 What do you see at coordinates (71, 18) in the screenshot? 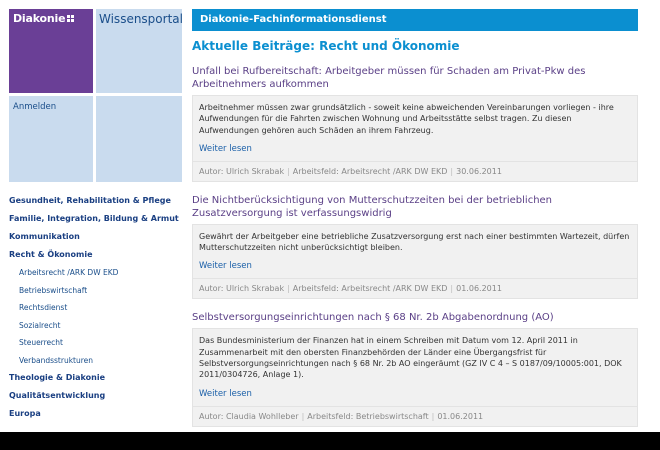
I see `diakonie-cross-icon` at bounding box center [71, 18].